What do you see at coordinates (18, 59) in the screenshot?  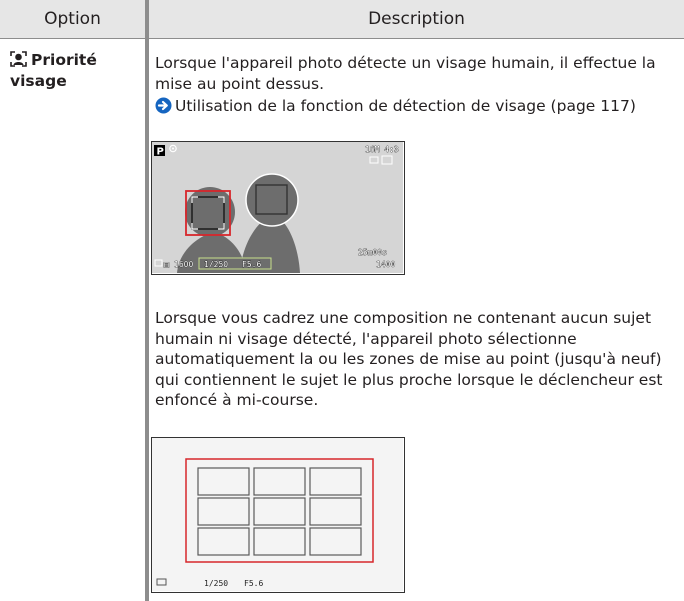 I see `face-priority-icon` at bounding box center [18, 59].